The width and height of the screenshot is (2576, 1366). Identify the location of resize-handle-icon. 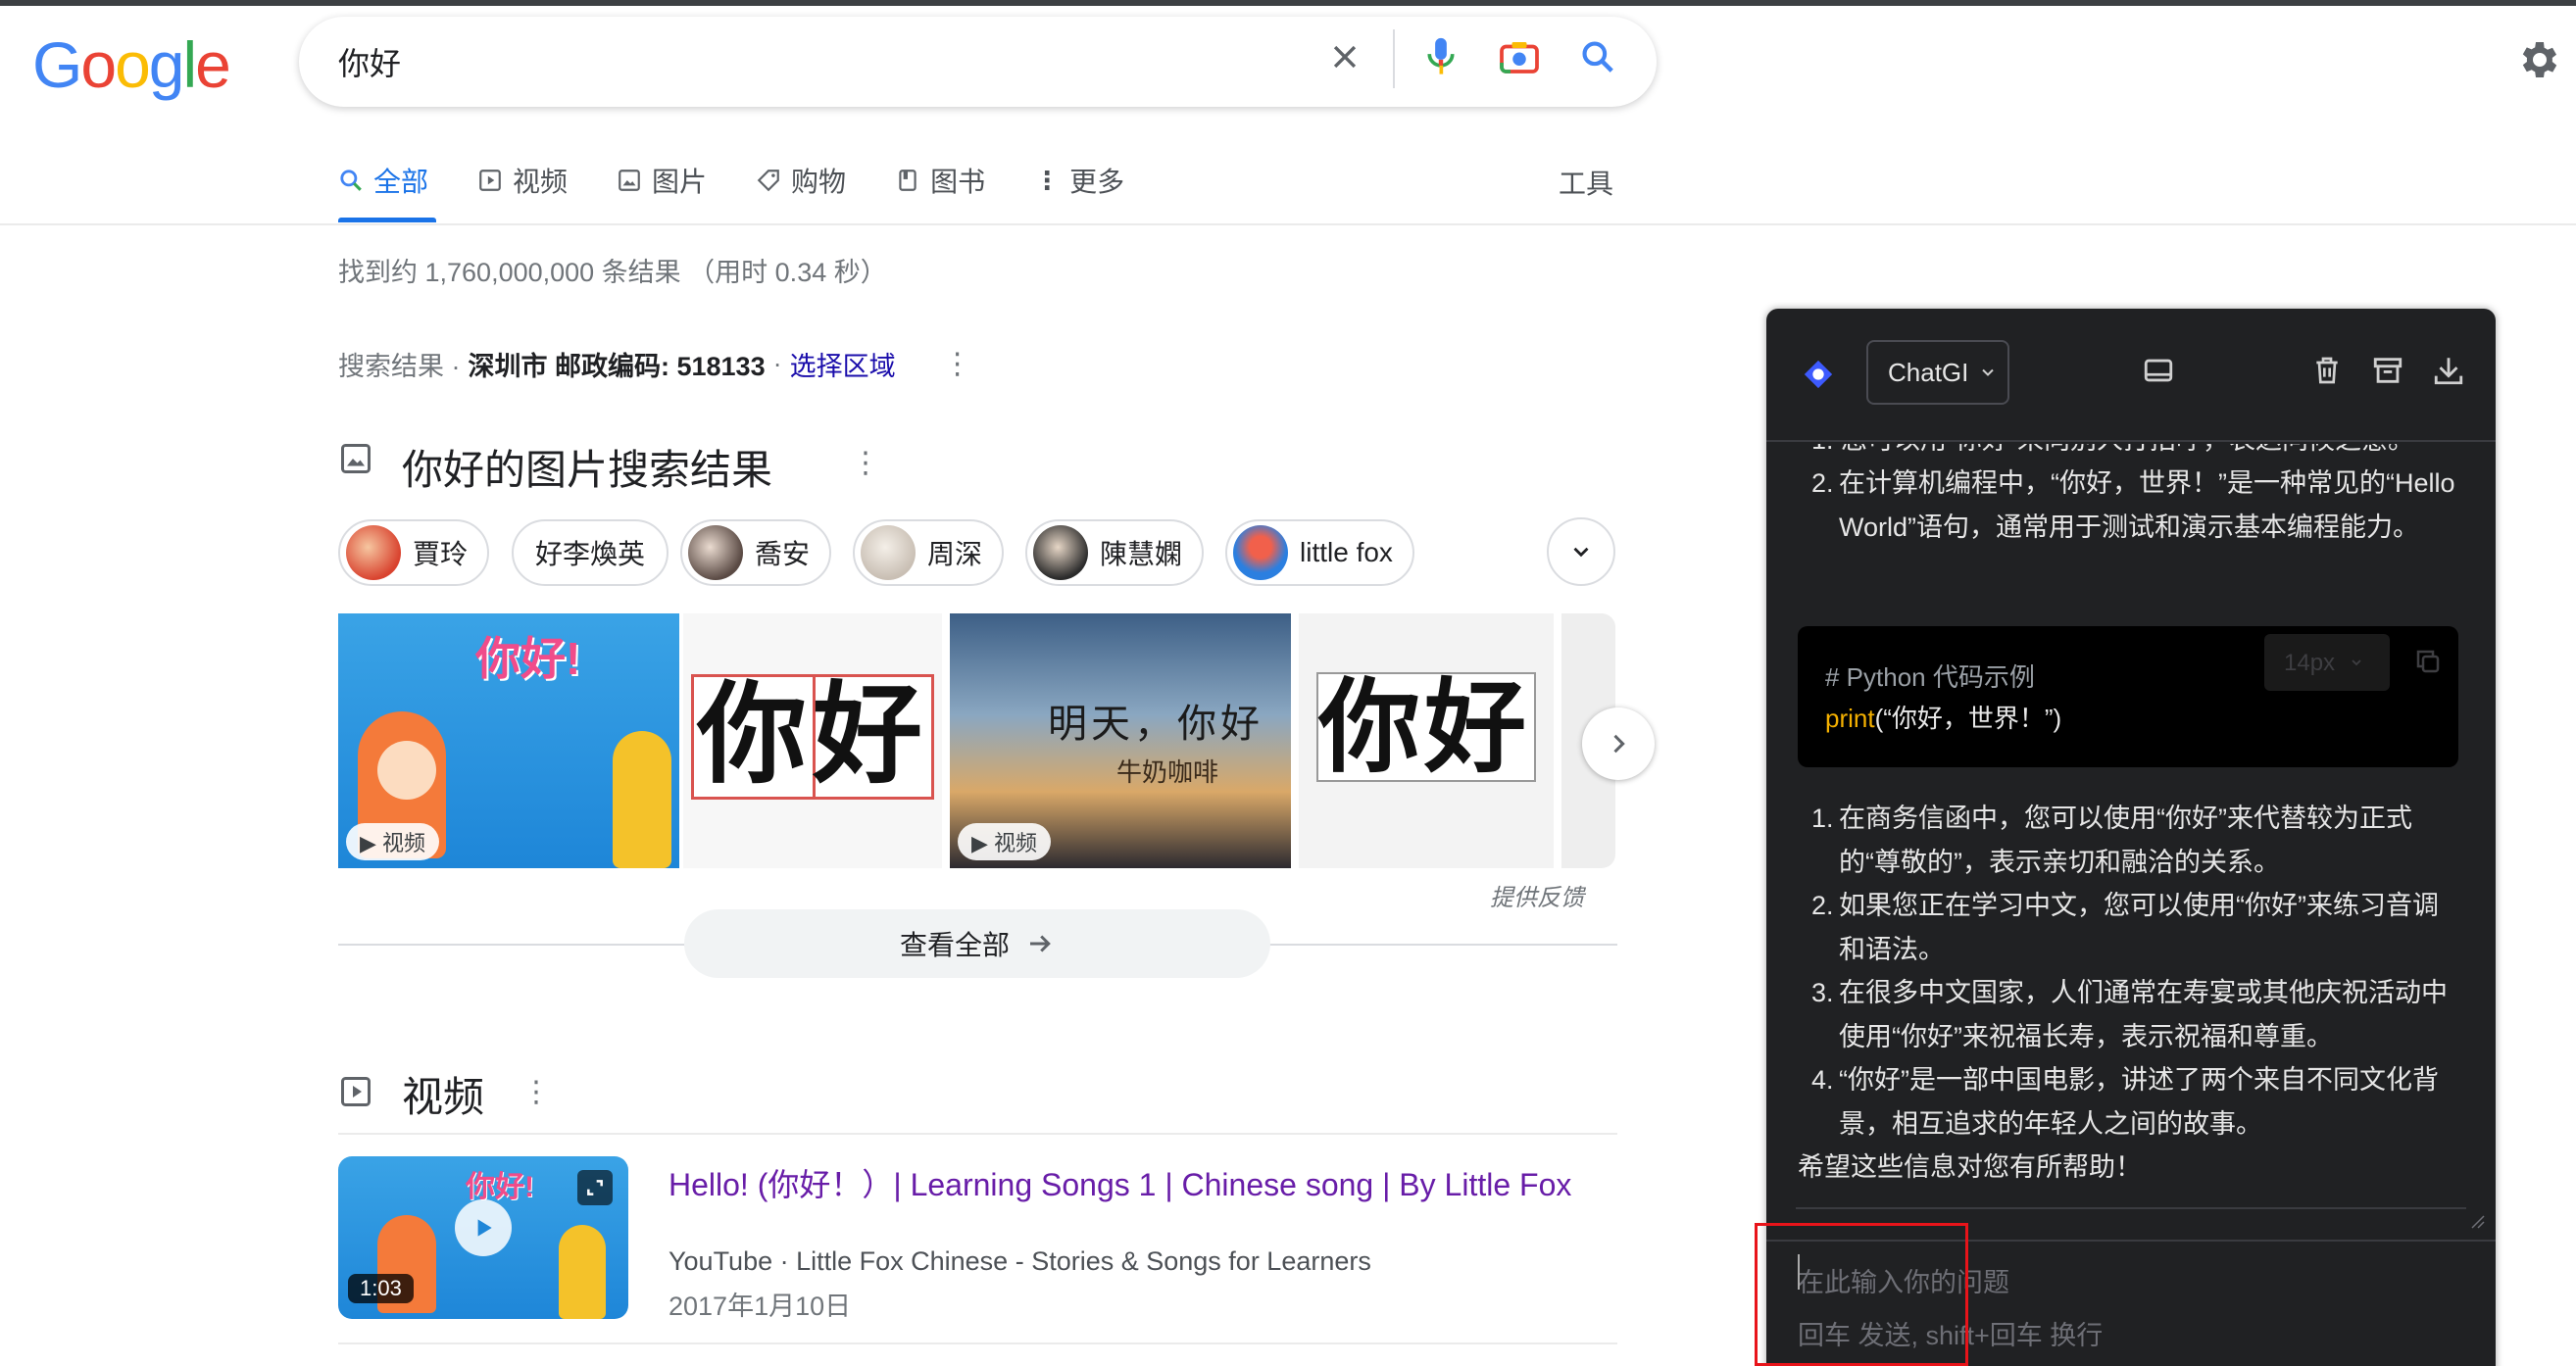
(2478, 1224).